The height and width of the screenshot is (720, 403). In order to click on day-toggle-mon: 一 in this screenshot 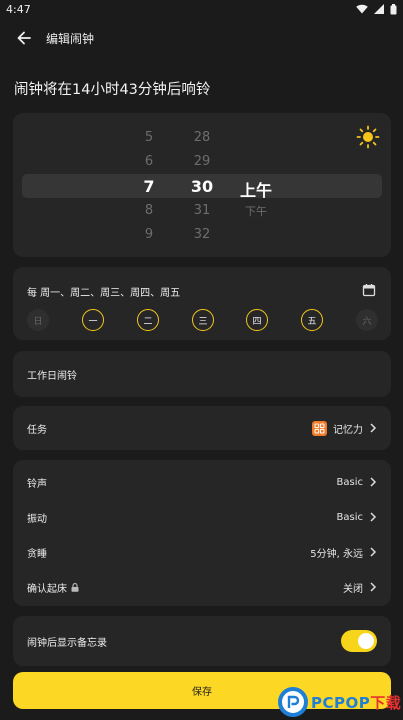, I will do `click(93, 320)`.